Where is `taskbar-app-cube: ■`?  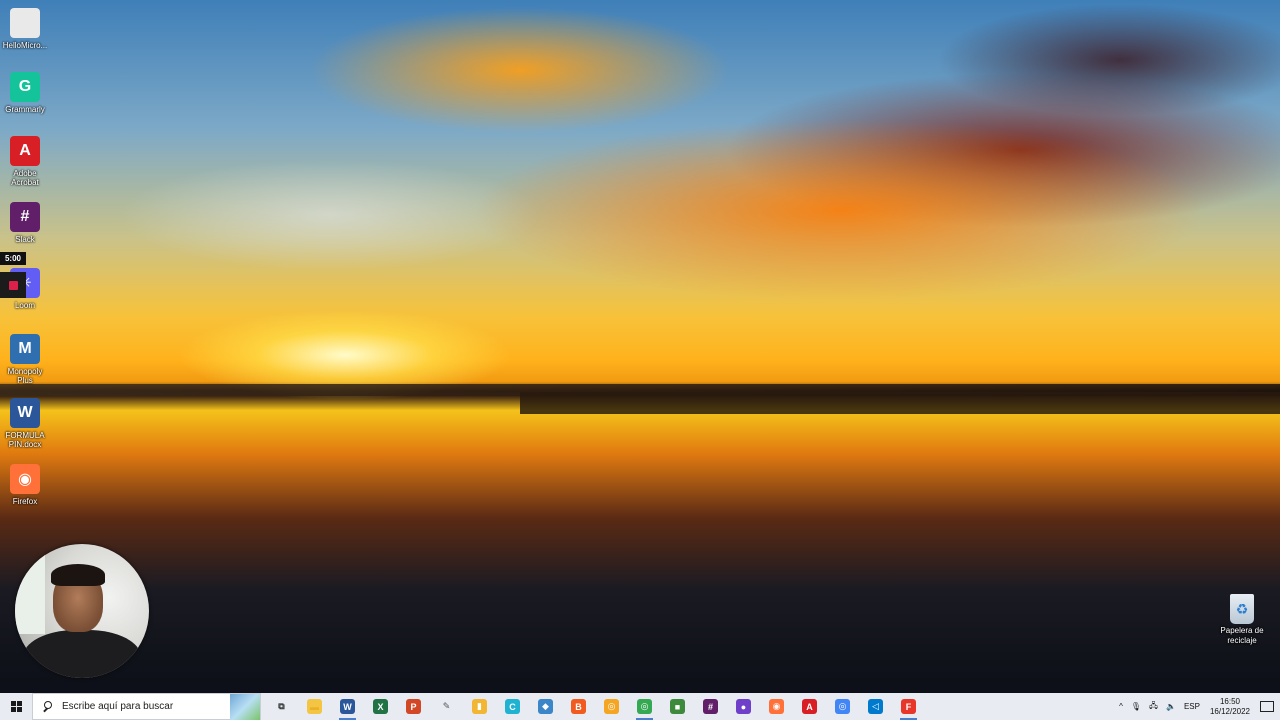 taskbar-app-cube: ■ is located at coordinates (677, 706).